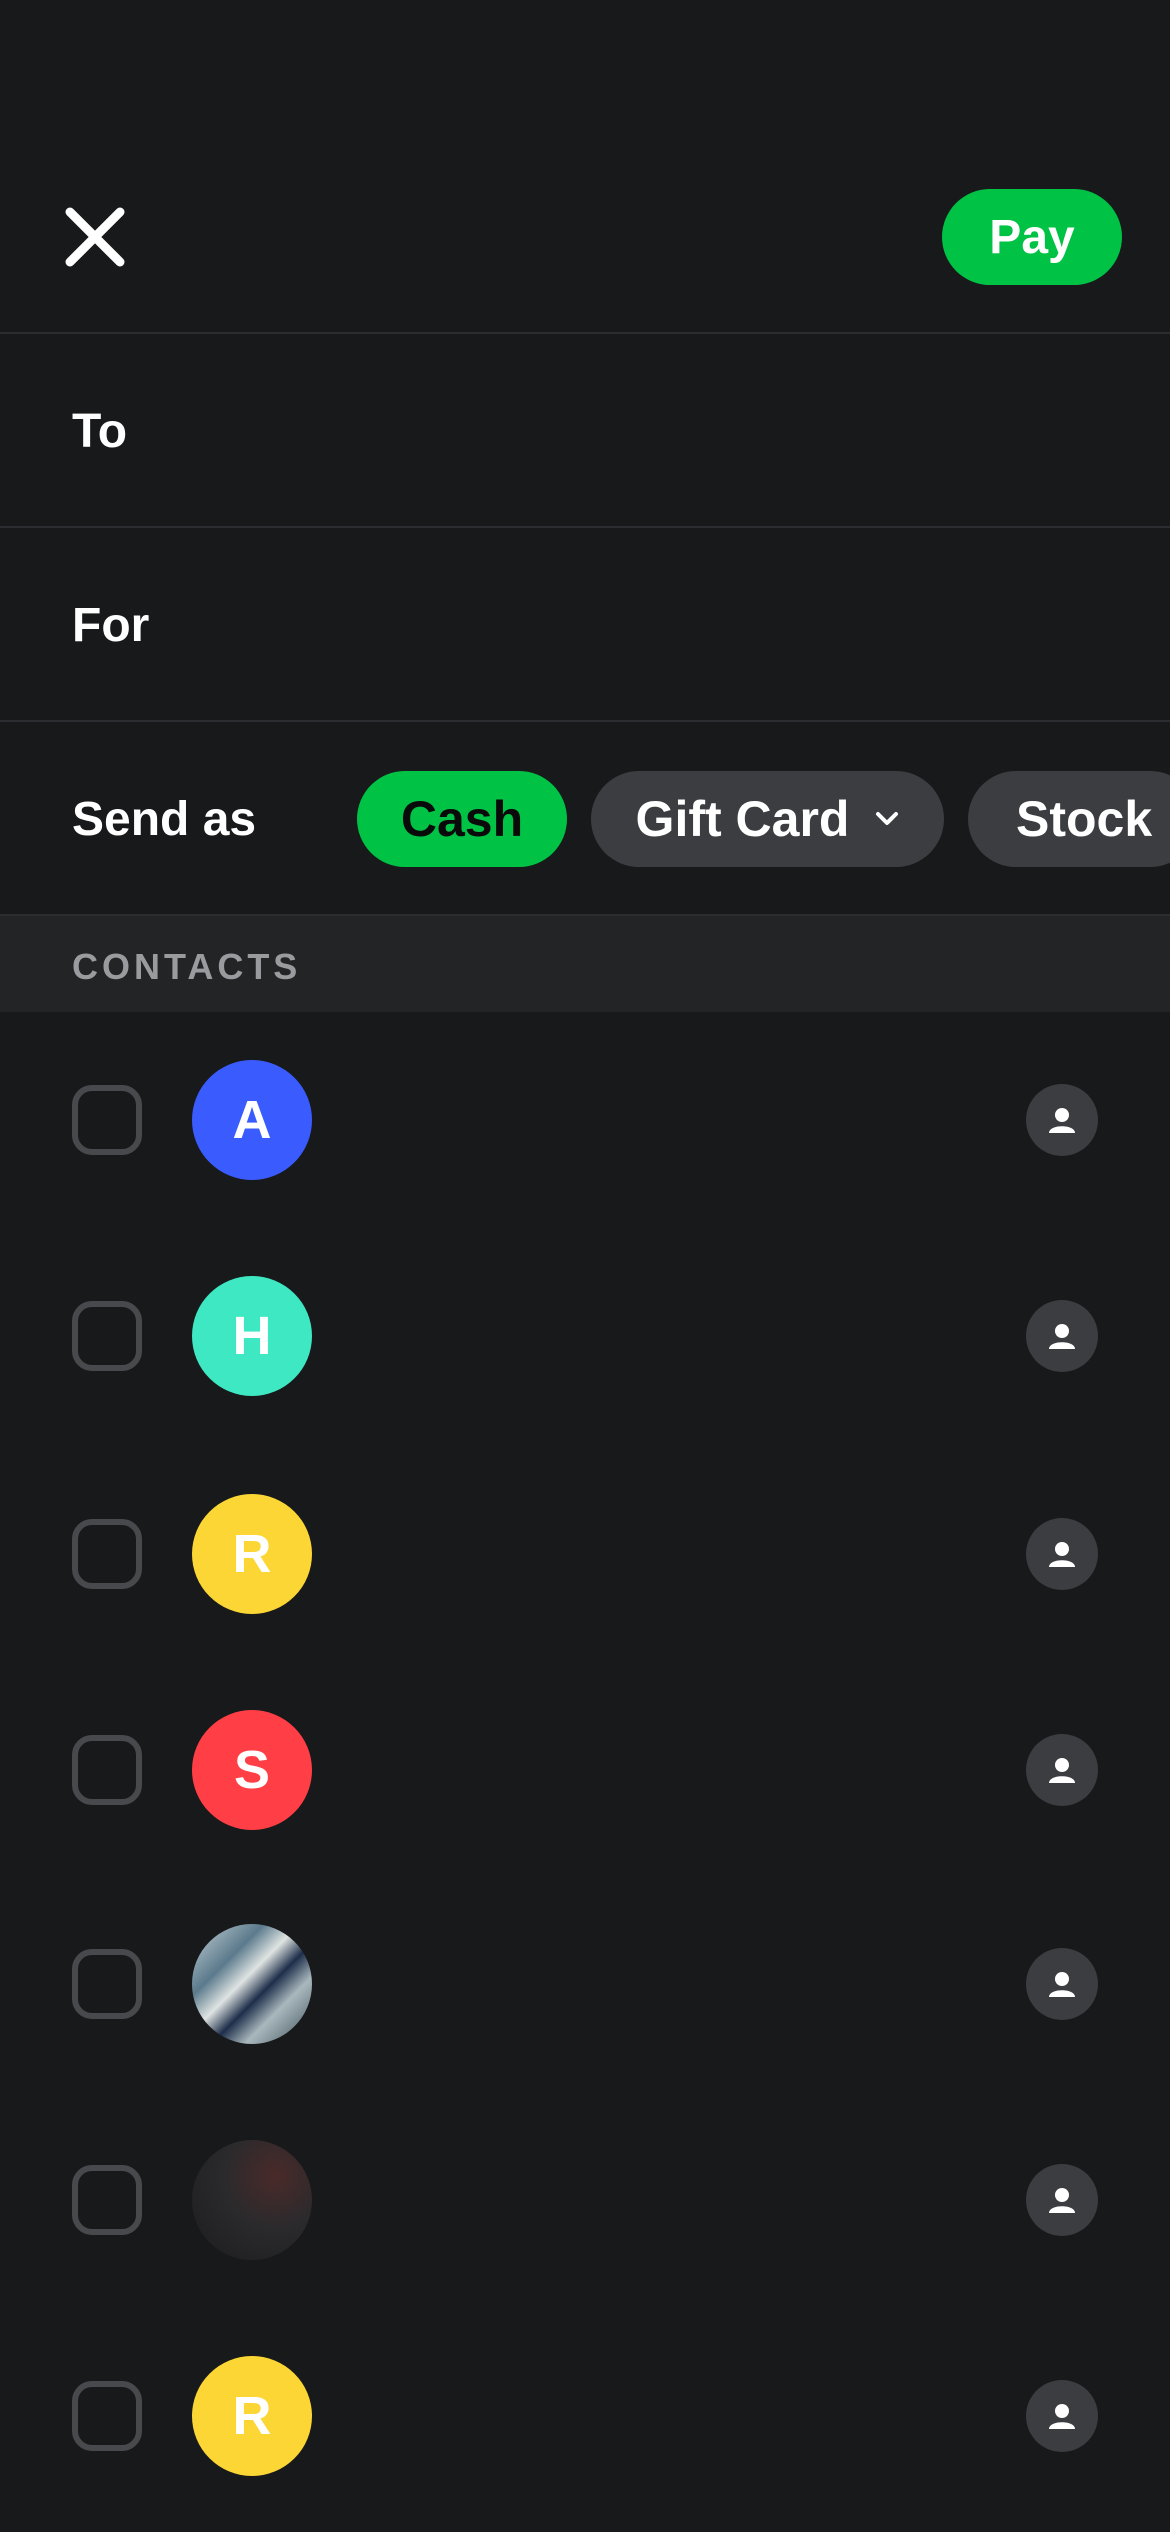  I want to click on avatar: A, so click(252, 1120).